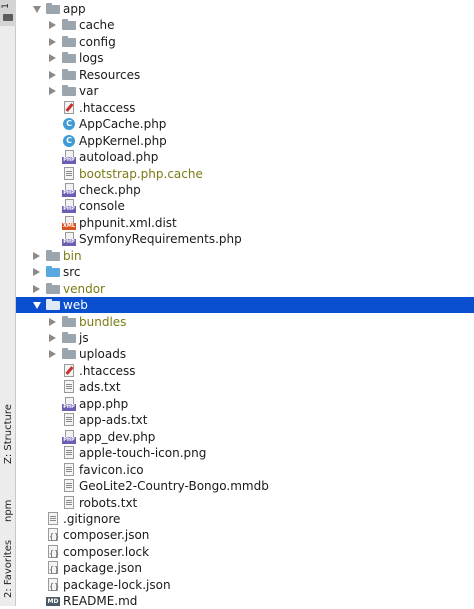 The width and height of the screenshot is (474, 609). Describe the element at coordinates (143, 453) in the screenshot. I see `tree-row-label: apple-touch-icon.png` at that location.